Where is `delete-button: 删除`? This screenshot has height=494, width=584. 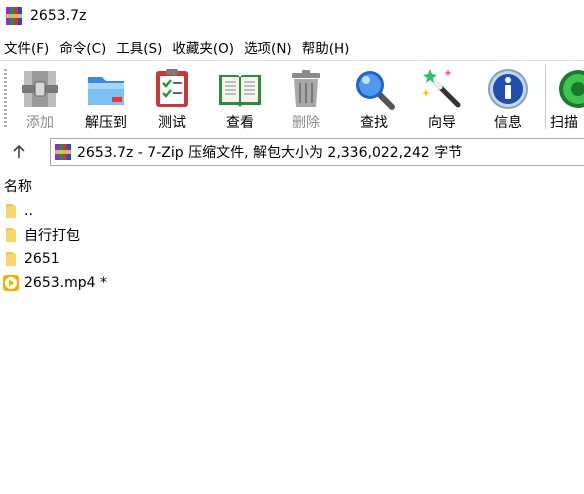
delete-button: 删除 is located at coordinates (306, 99).